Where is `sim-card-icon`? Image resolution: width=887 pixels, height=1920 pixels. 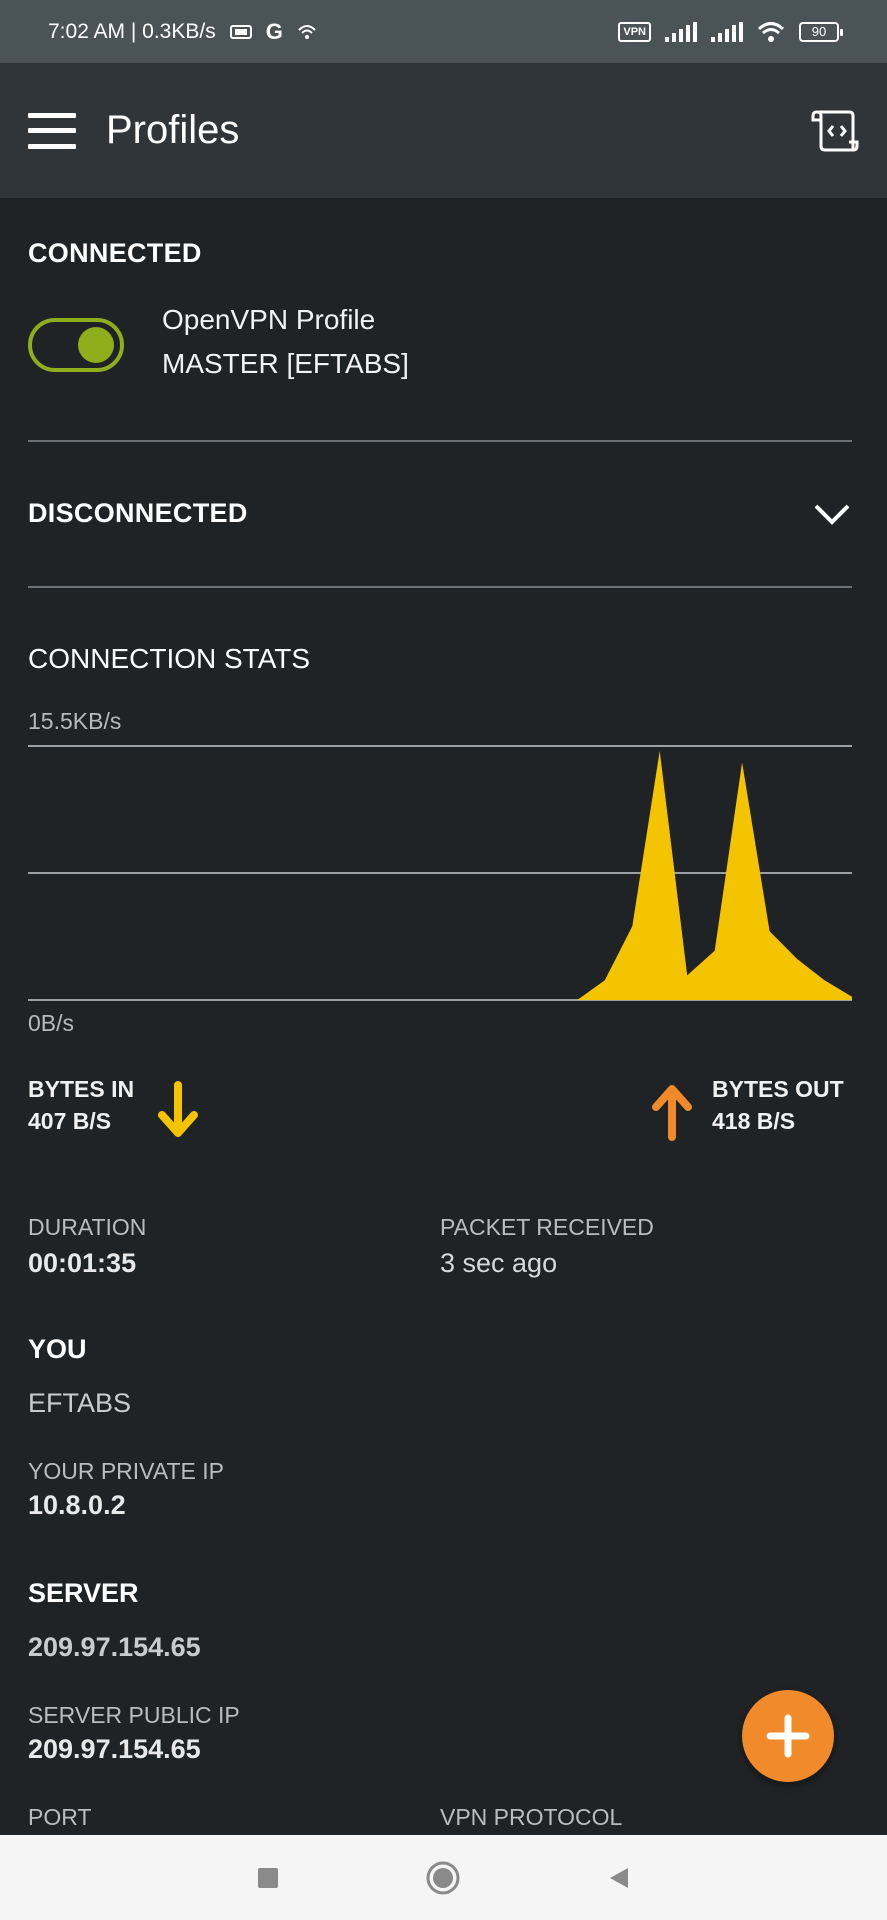
sim-card-icon is located at coordinates (240, 31).